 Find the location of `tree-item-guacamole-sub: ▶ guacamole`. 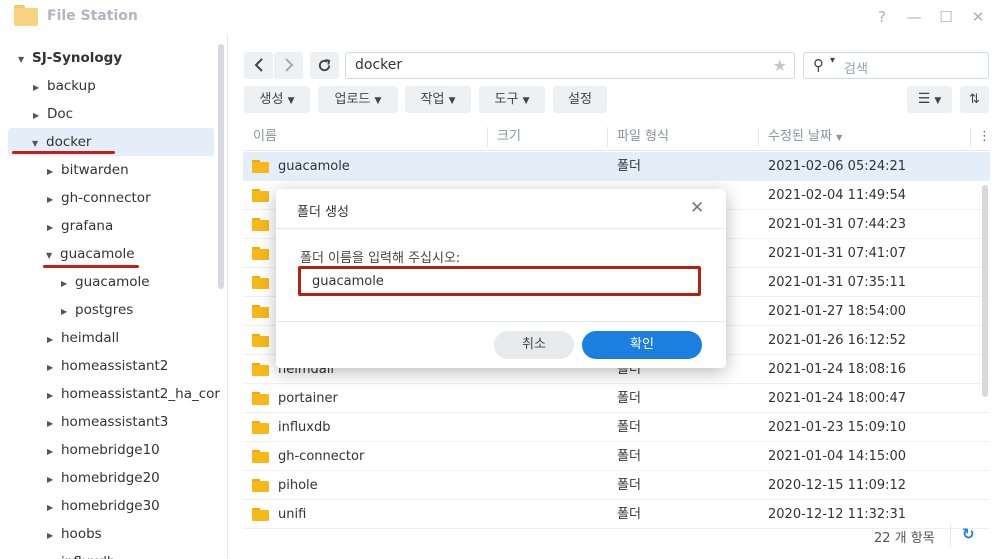

tree-item-guacamole-sub: ▶ guacamole is located at coordinates (105, 282).